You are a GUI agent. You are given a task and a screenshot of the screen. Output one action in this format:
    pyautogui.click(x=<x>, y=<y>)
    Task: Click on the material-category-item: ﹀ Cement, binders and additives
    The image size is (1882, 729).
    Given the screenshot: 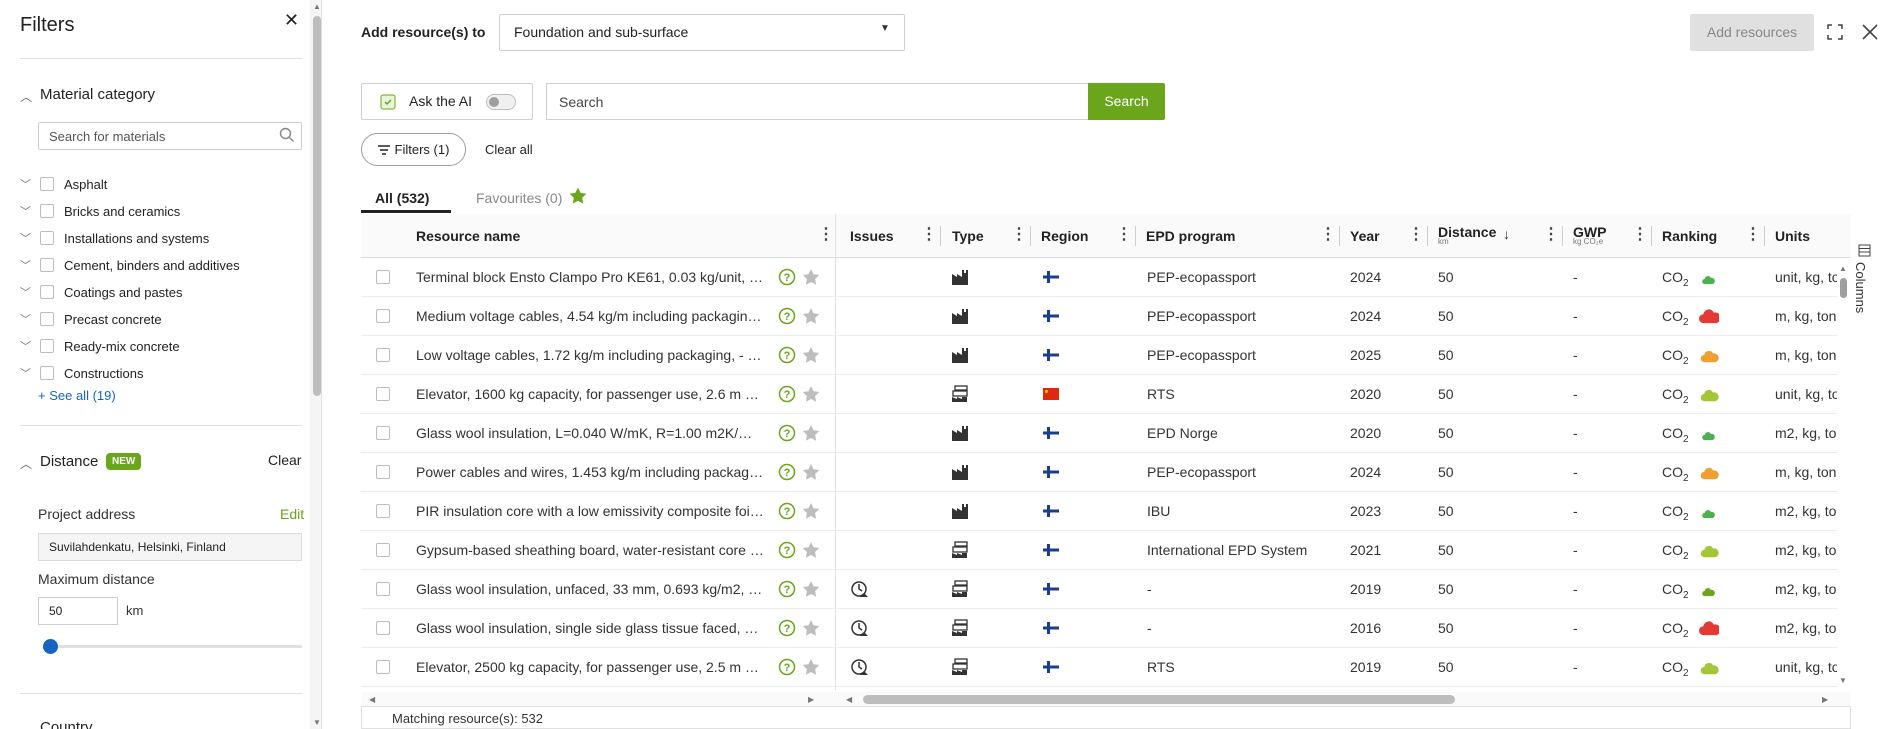 What is the action you would take?
    pyautogui.click(x=130, y=265)
    